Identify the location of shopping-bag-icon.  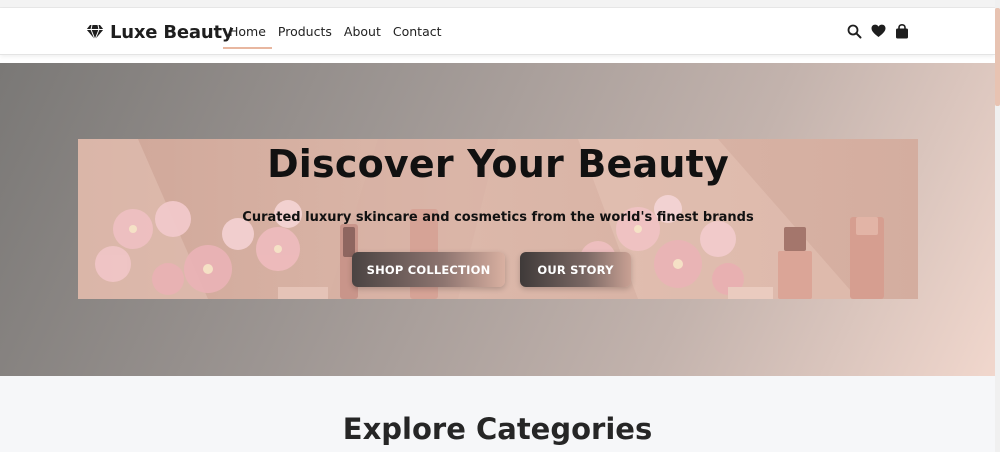
(902, 31).